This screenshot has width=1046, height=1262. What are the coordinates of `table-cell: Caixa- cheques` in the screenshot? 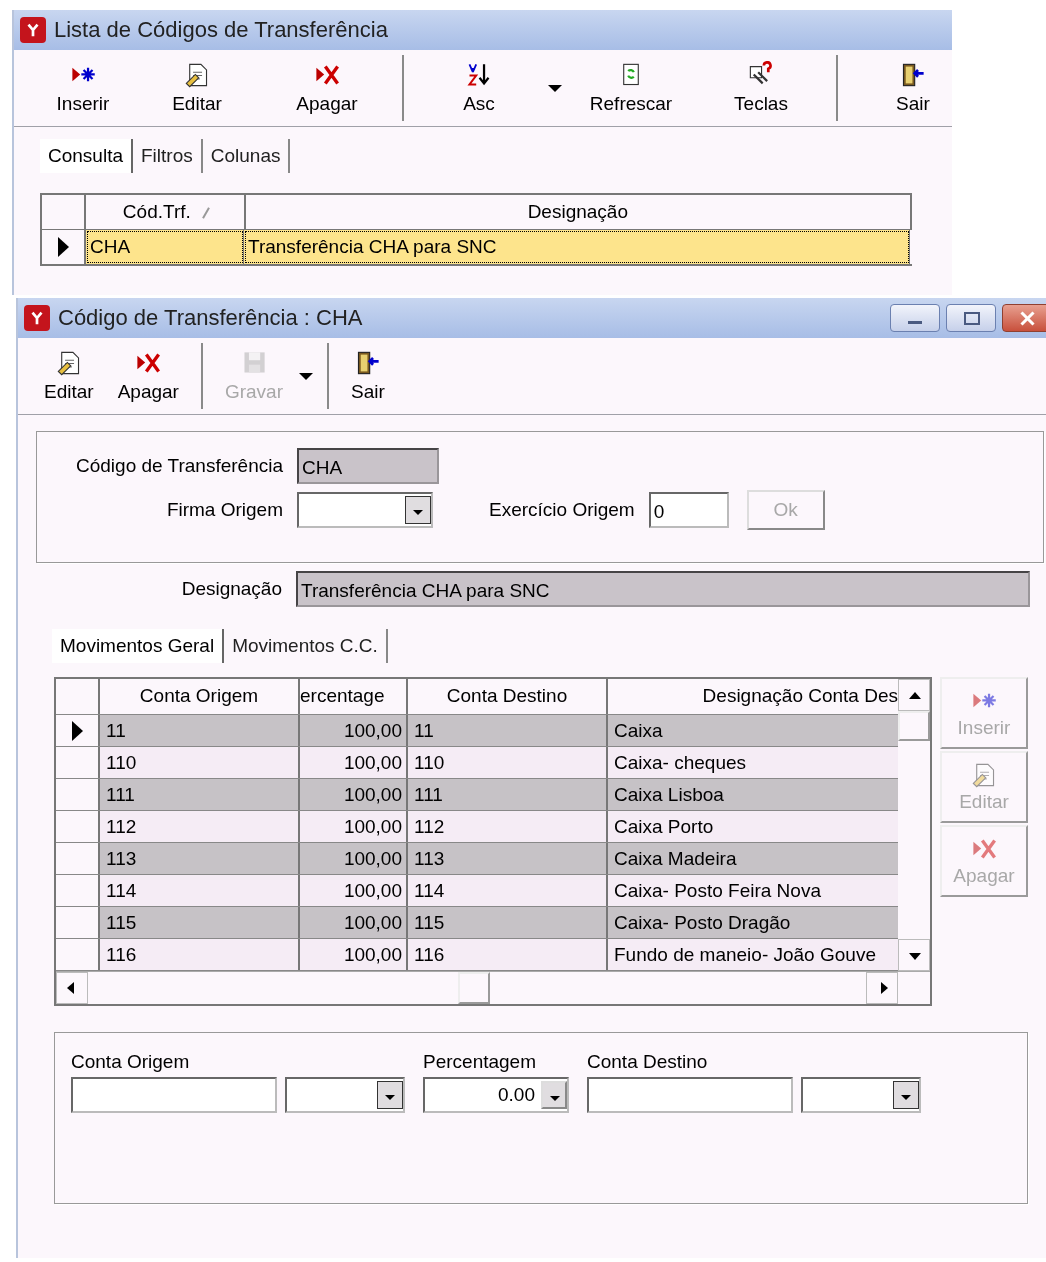 It's located at (753, 762).